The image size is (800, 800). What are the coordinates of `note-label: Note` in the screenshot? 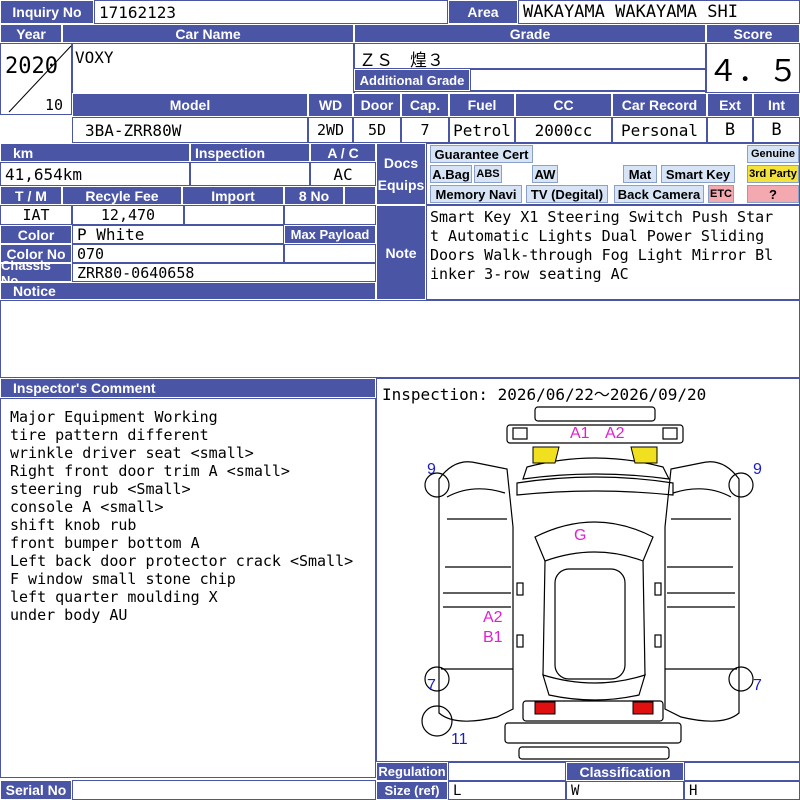 It's located at (401, 252).